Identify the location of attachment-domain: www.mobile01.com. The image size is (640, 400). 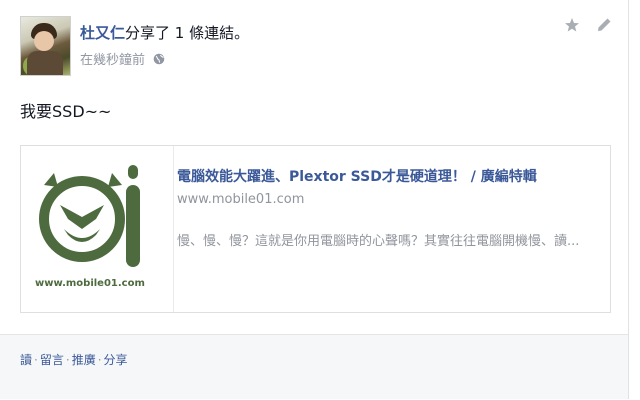
(241, 199).